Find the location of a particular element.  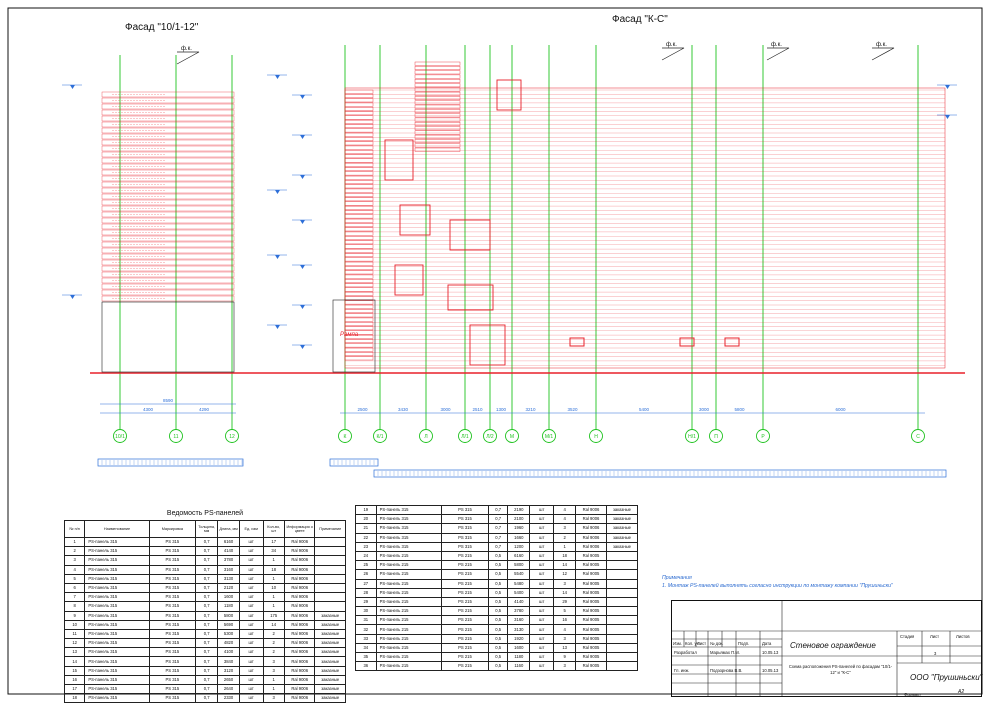

schedule-cell: 5690 is located at coordinates (228, 624).